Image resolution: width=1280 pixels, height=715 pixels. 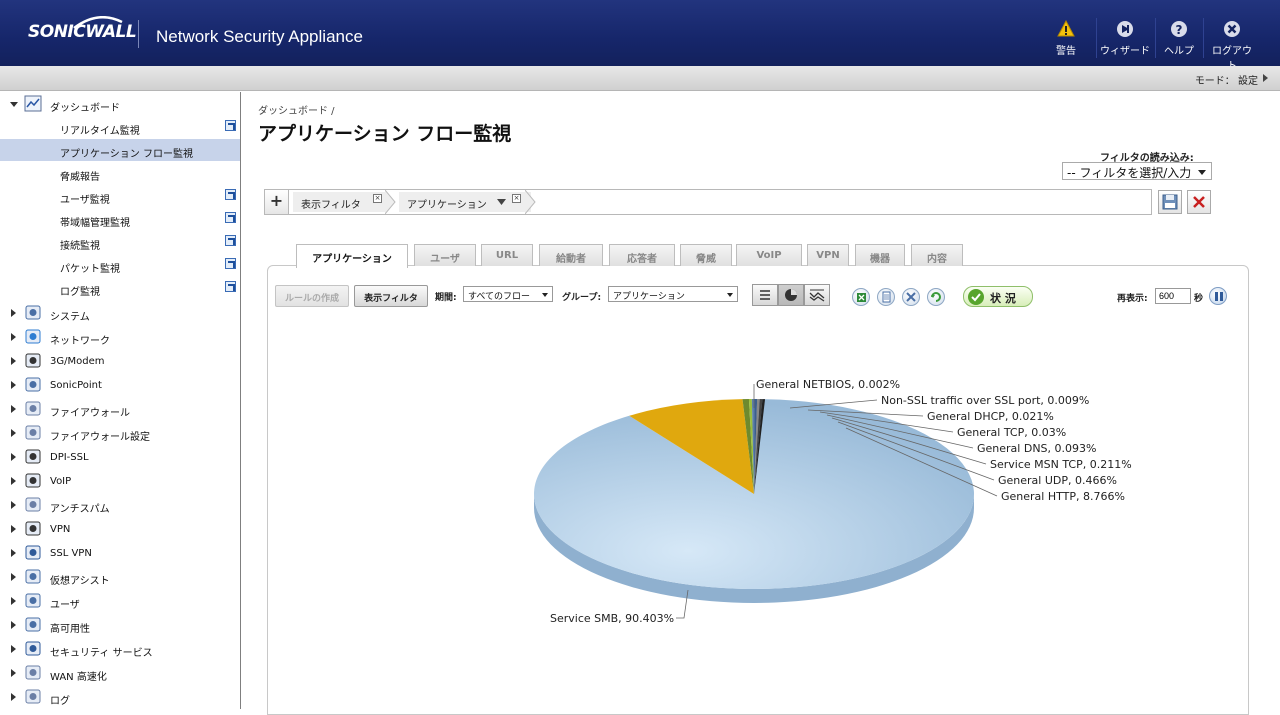 I want to click on dashboard-chart-icon, so click(x=33, y=103).